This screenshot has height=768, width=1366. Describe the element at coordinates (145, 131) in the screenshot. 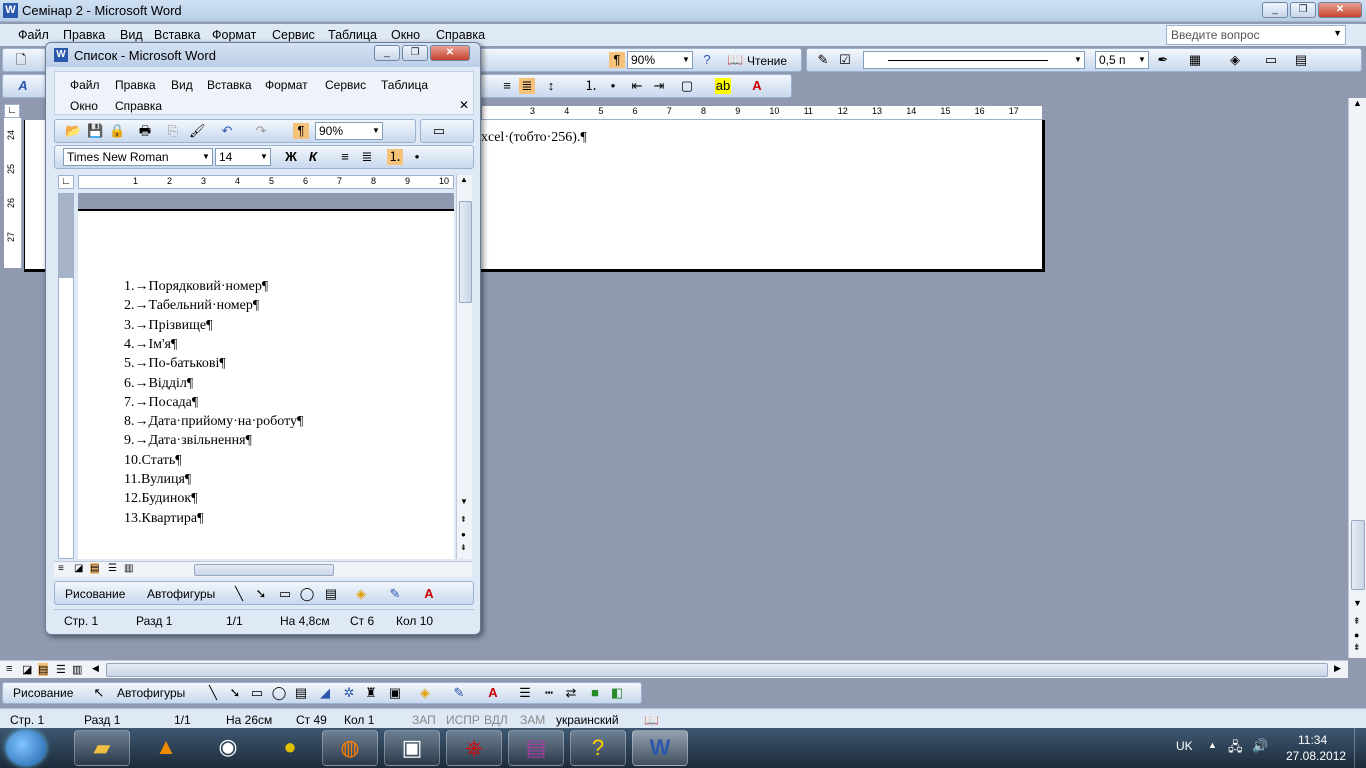

I see `print-icon: 🖶` at that location.